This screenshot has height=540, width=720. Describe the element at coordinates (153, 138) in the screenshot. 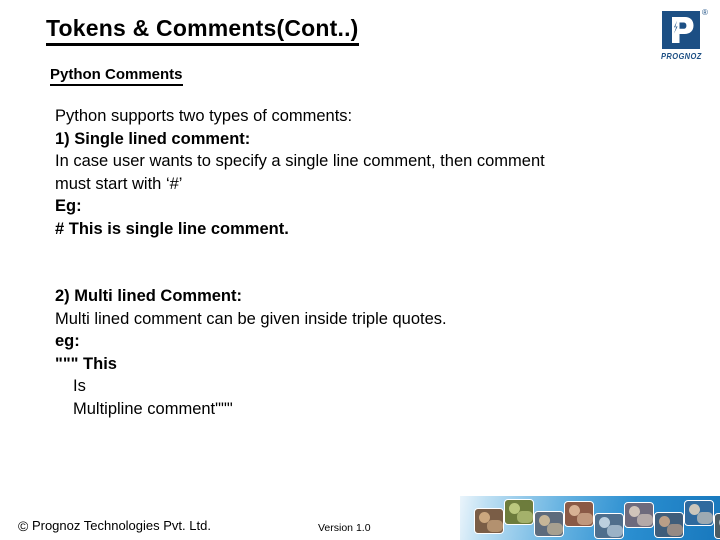

I see `single-comment-heading: 1) Single lined comment:` at that location.